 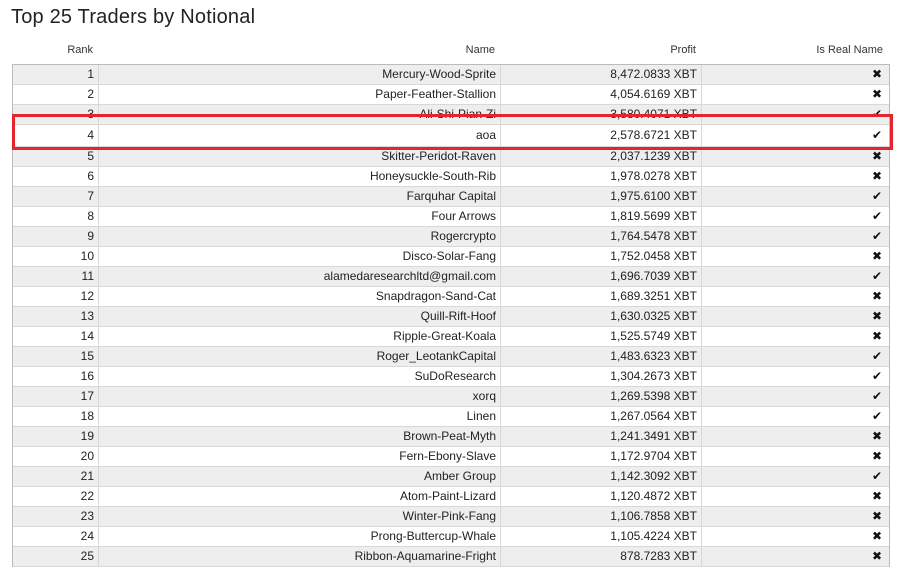 What do you see at coordinates (601, 336) in the screenshot?
I see `profit-cell: 1,525.5749 XBT` at bounding box center [601, 336].